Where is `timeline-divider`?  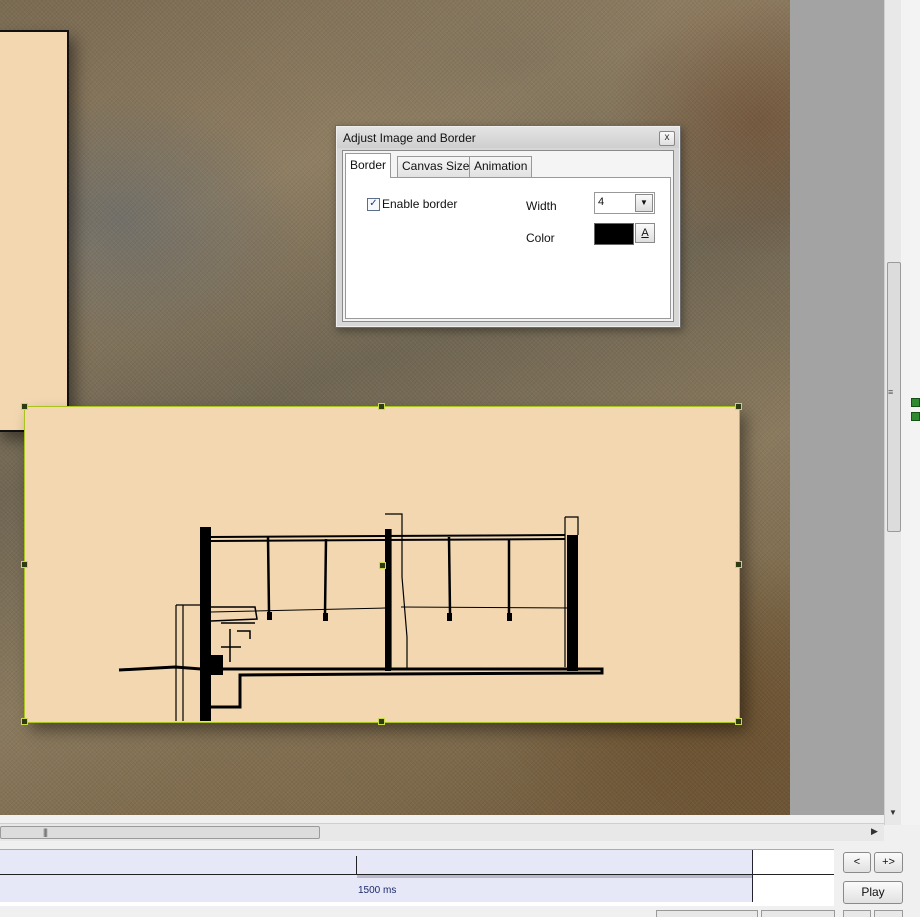
timeline-divider is located at coordinates (793, 874).